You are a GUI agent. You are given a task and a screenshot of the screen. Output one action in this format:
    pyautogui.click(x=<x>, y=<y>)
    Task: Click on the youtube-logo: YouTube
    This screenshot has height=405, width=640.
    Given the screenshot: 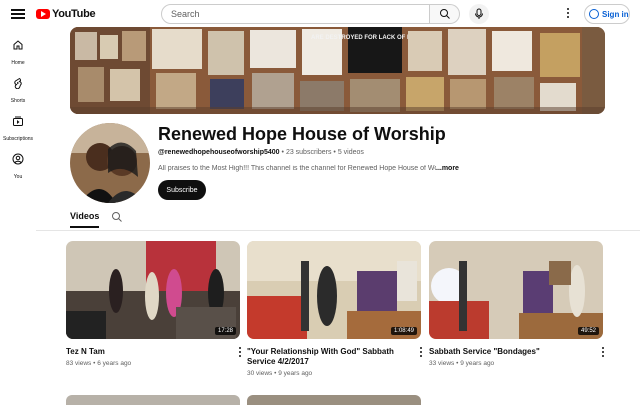 What is the action you would take?
    pyautogui.click(x=66, y=14)
    